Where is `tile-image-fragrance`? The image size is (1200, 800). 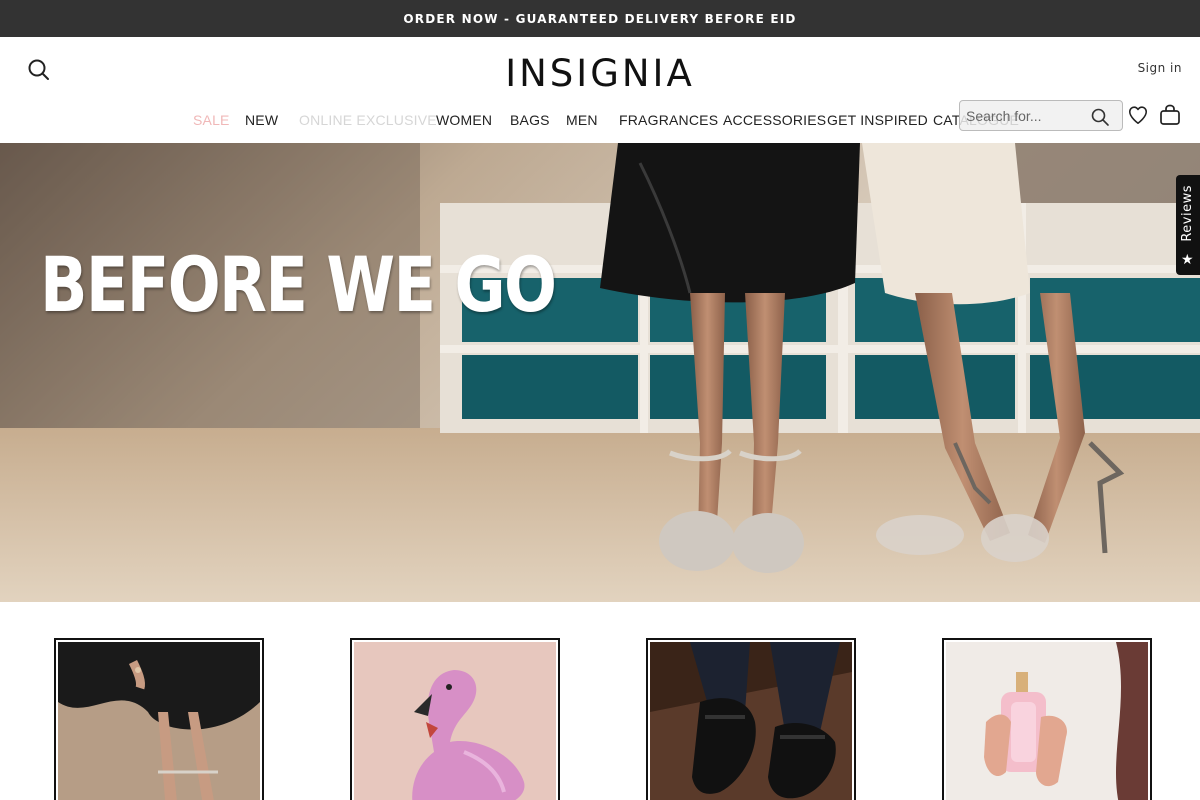
tile-image-fragrance is located at coordinates (1047, 721).